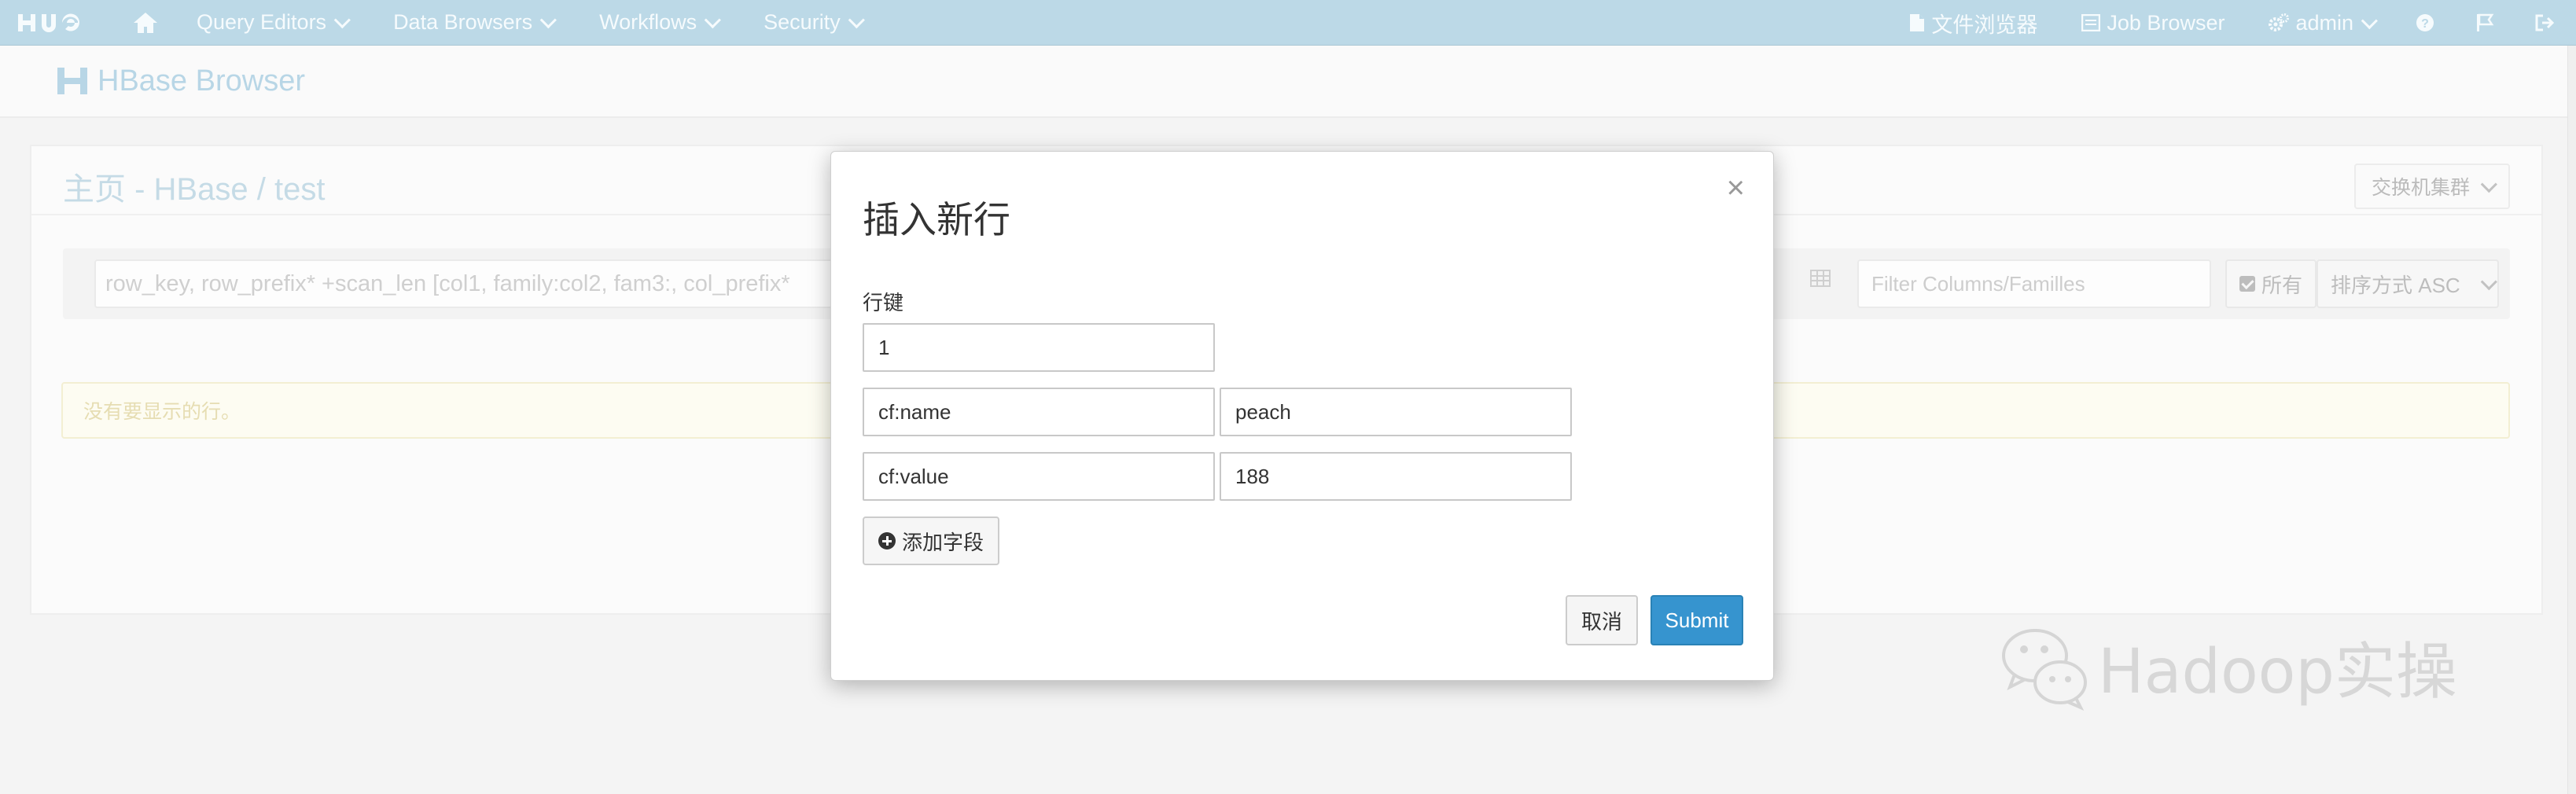  I want to click on row-key-label: 行键, so click(883, 303).